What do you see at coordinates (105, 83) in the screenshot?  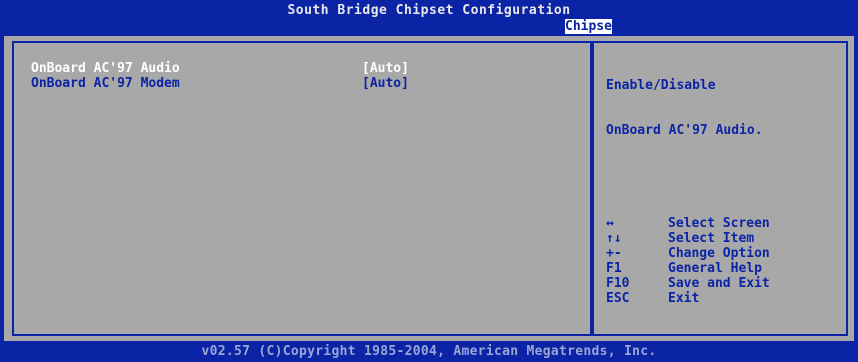 I see `setting-ac97-modem-label: OnBoard AC'97 Modem` at bounding box center [105, 83].